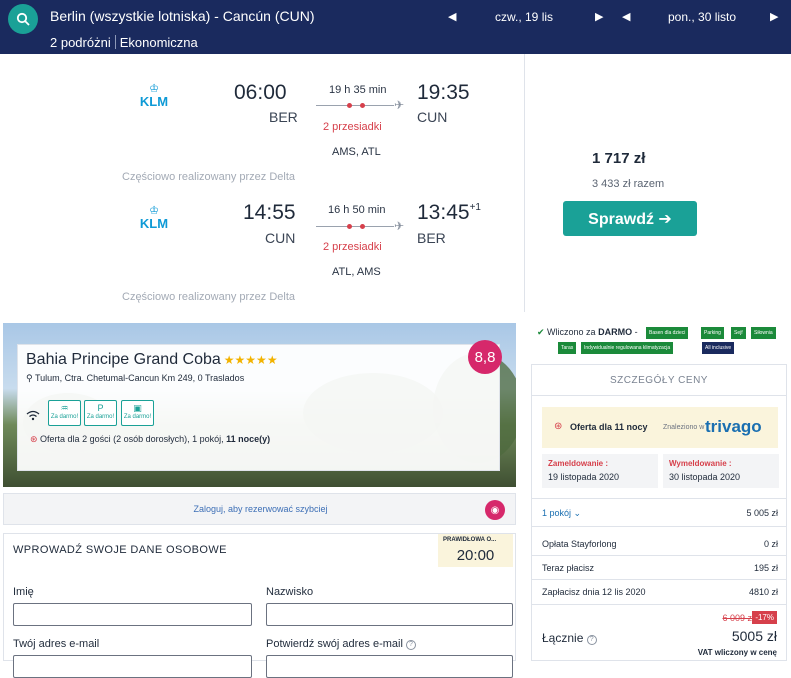 This screenshot has height=678, width=791. Describe the element at coordinates (619, 158) in the screenshot. I see `price-per-person: 1 717 zł` at that location.